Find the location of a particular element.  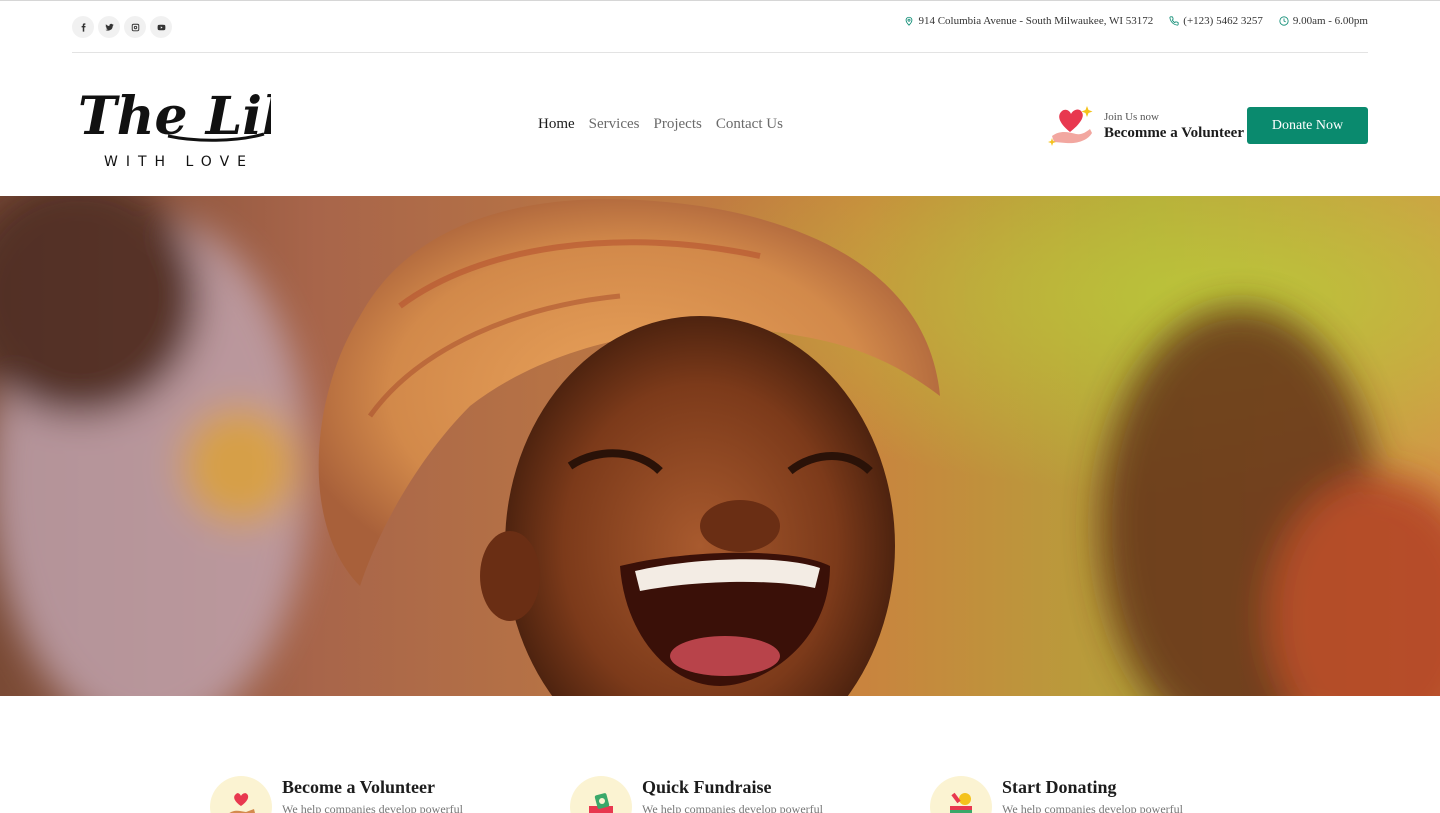

main-nav: Home Services Projects Contact Us is located at coordinates (660, 124).